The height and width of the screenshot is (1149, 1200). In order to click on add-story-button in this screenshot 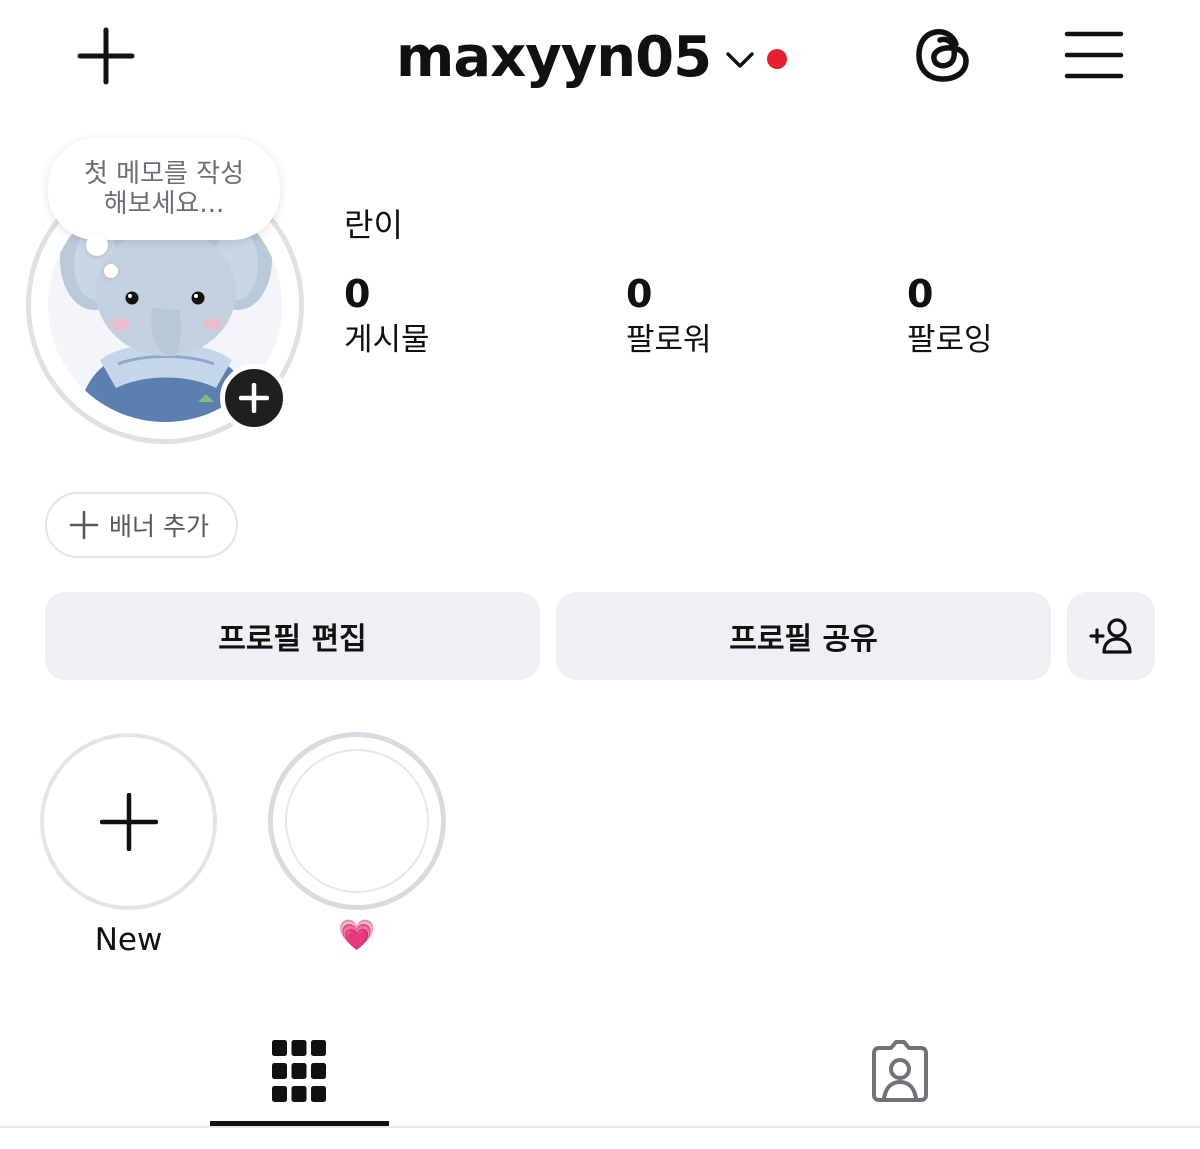, I will do `click(254, 398)`.